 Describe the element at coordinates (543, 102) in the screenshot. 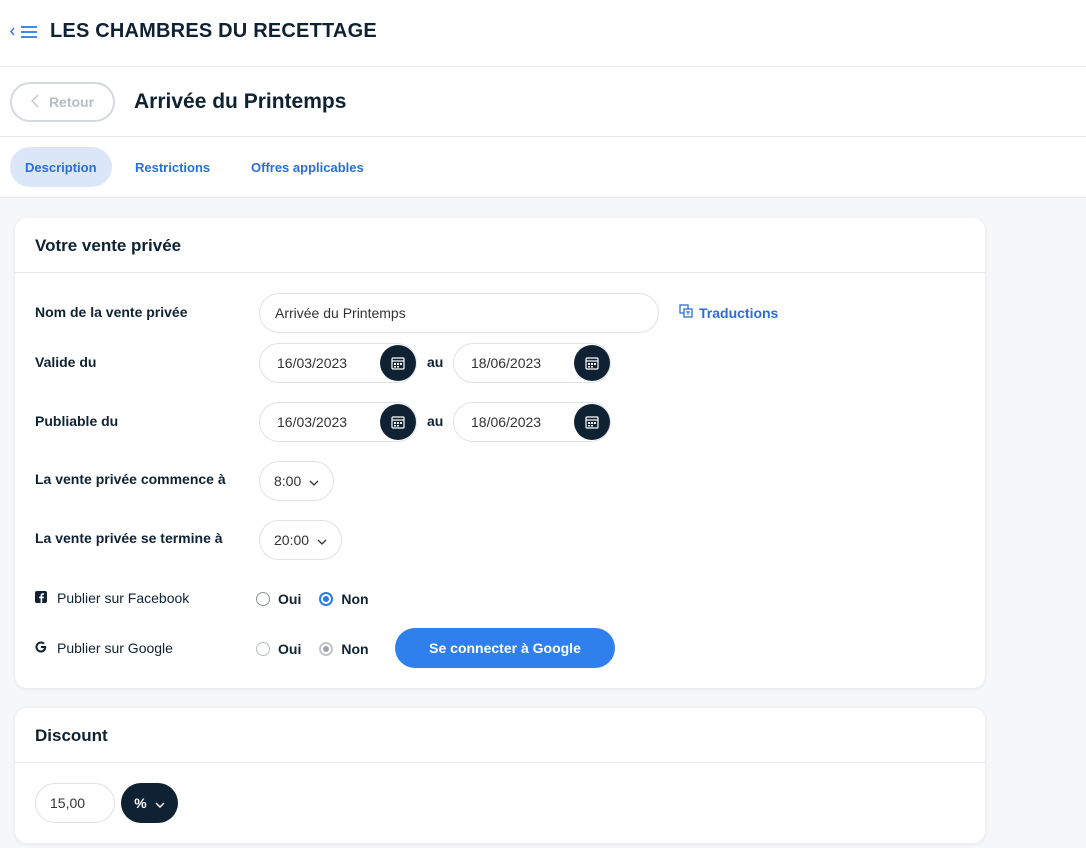

I see `page-header: Retour Arrivée du Printemps` at that location.